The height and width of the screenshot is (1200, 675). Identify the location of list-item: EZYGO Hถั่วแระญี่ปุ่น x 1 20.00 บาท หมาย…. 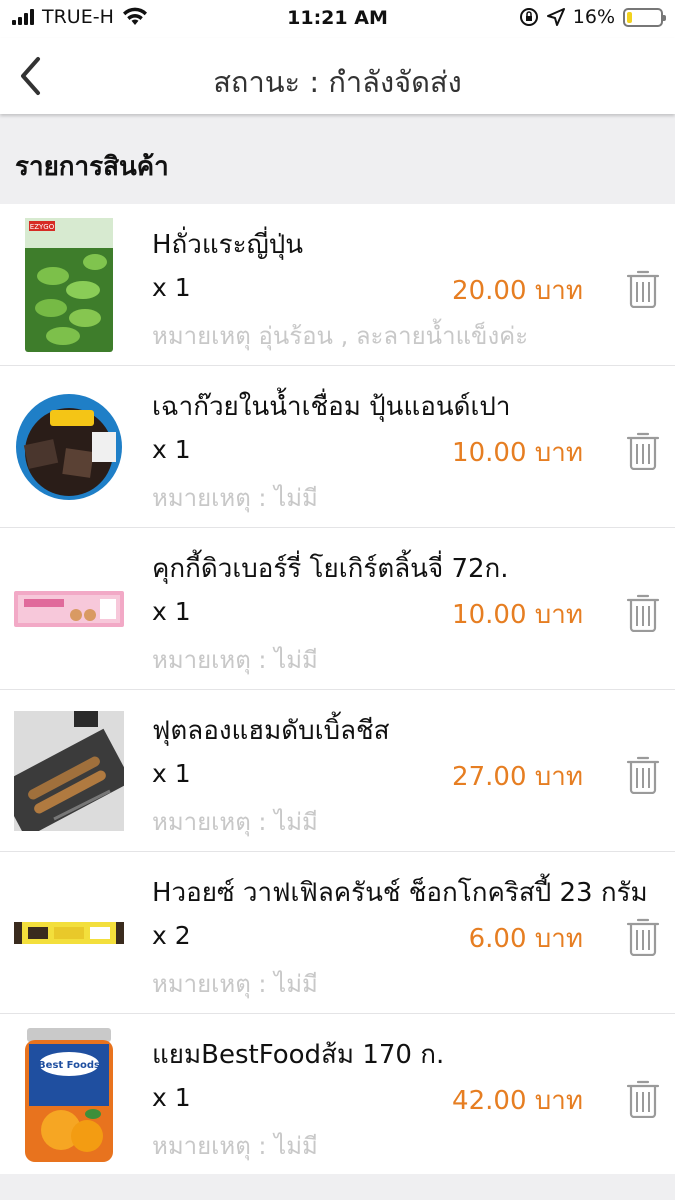
(337, 285).